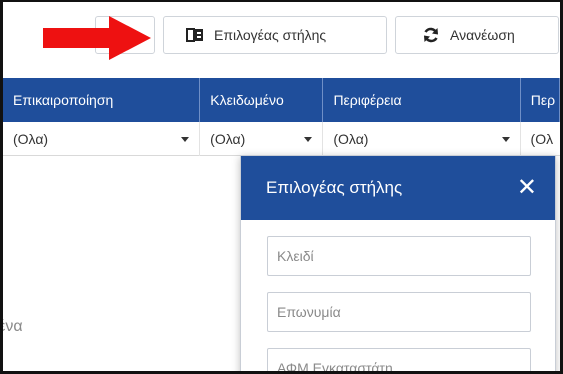  I want to click on popup-title: Επιλογέας στήλης, so click(334, 187).